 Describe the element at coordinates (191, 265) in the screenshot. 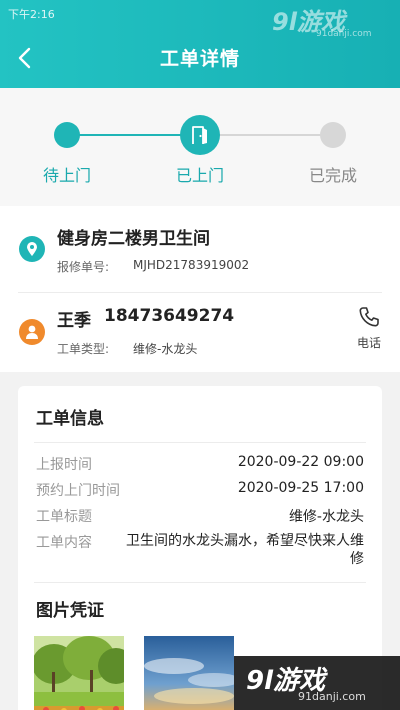

I see `repair-number-value: MJHD21783919002` at that location.